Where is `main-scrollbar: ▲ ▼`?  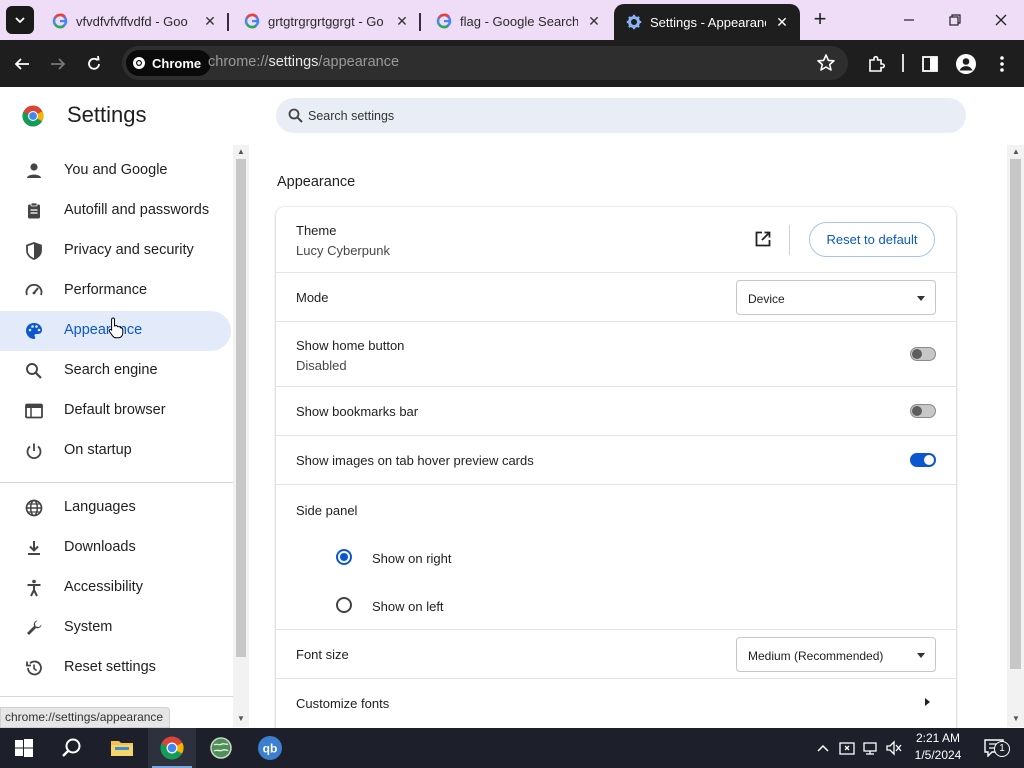 main-scrollbar: ▲ ▼ is located at coordinates (1015, 436).